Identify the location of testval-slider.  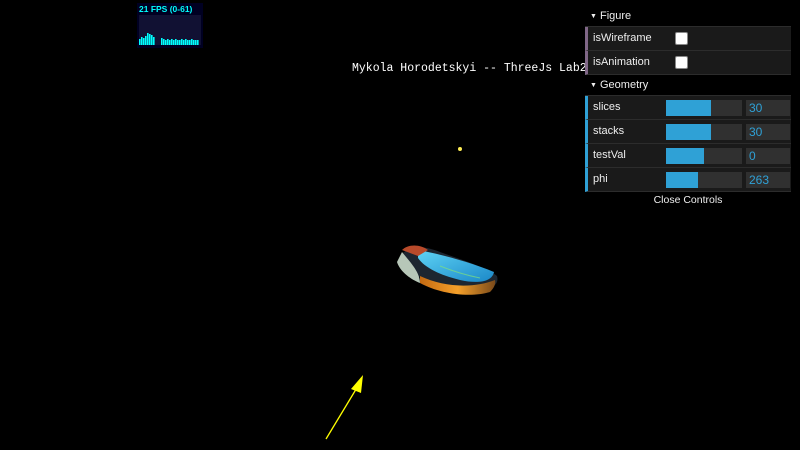
(704, 156).